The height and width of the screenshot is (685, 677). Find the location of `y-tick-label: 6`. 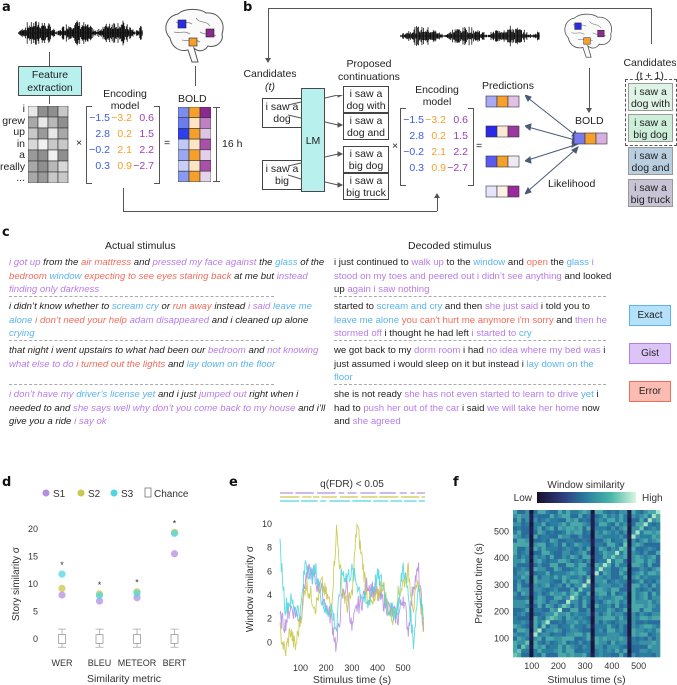

y-tick-label: 6 is located at coordinates (269, 571).